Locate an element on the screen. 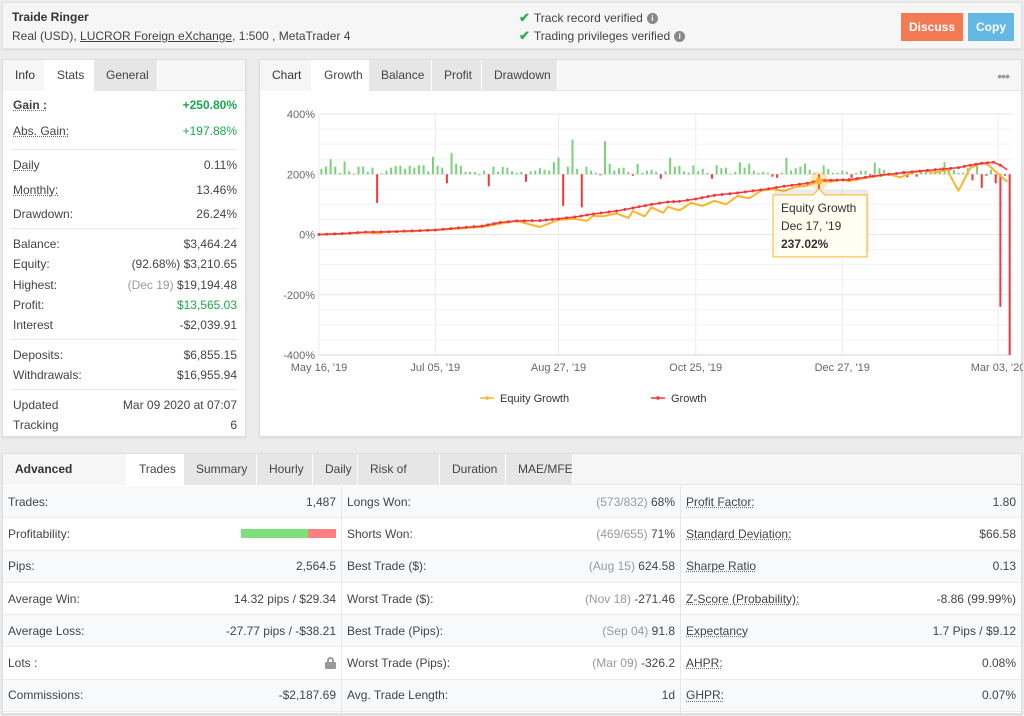 This screenshot has height=716, width=1024. row-label: Standard Deviation: is located at coordinates (738, 534).